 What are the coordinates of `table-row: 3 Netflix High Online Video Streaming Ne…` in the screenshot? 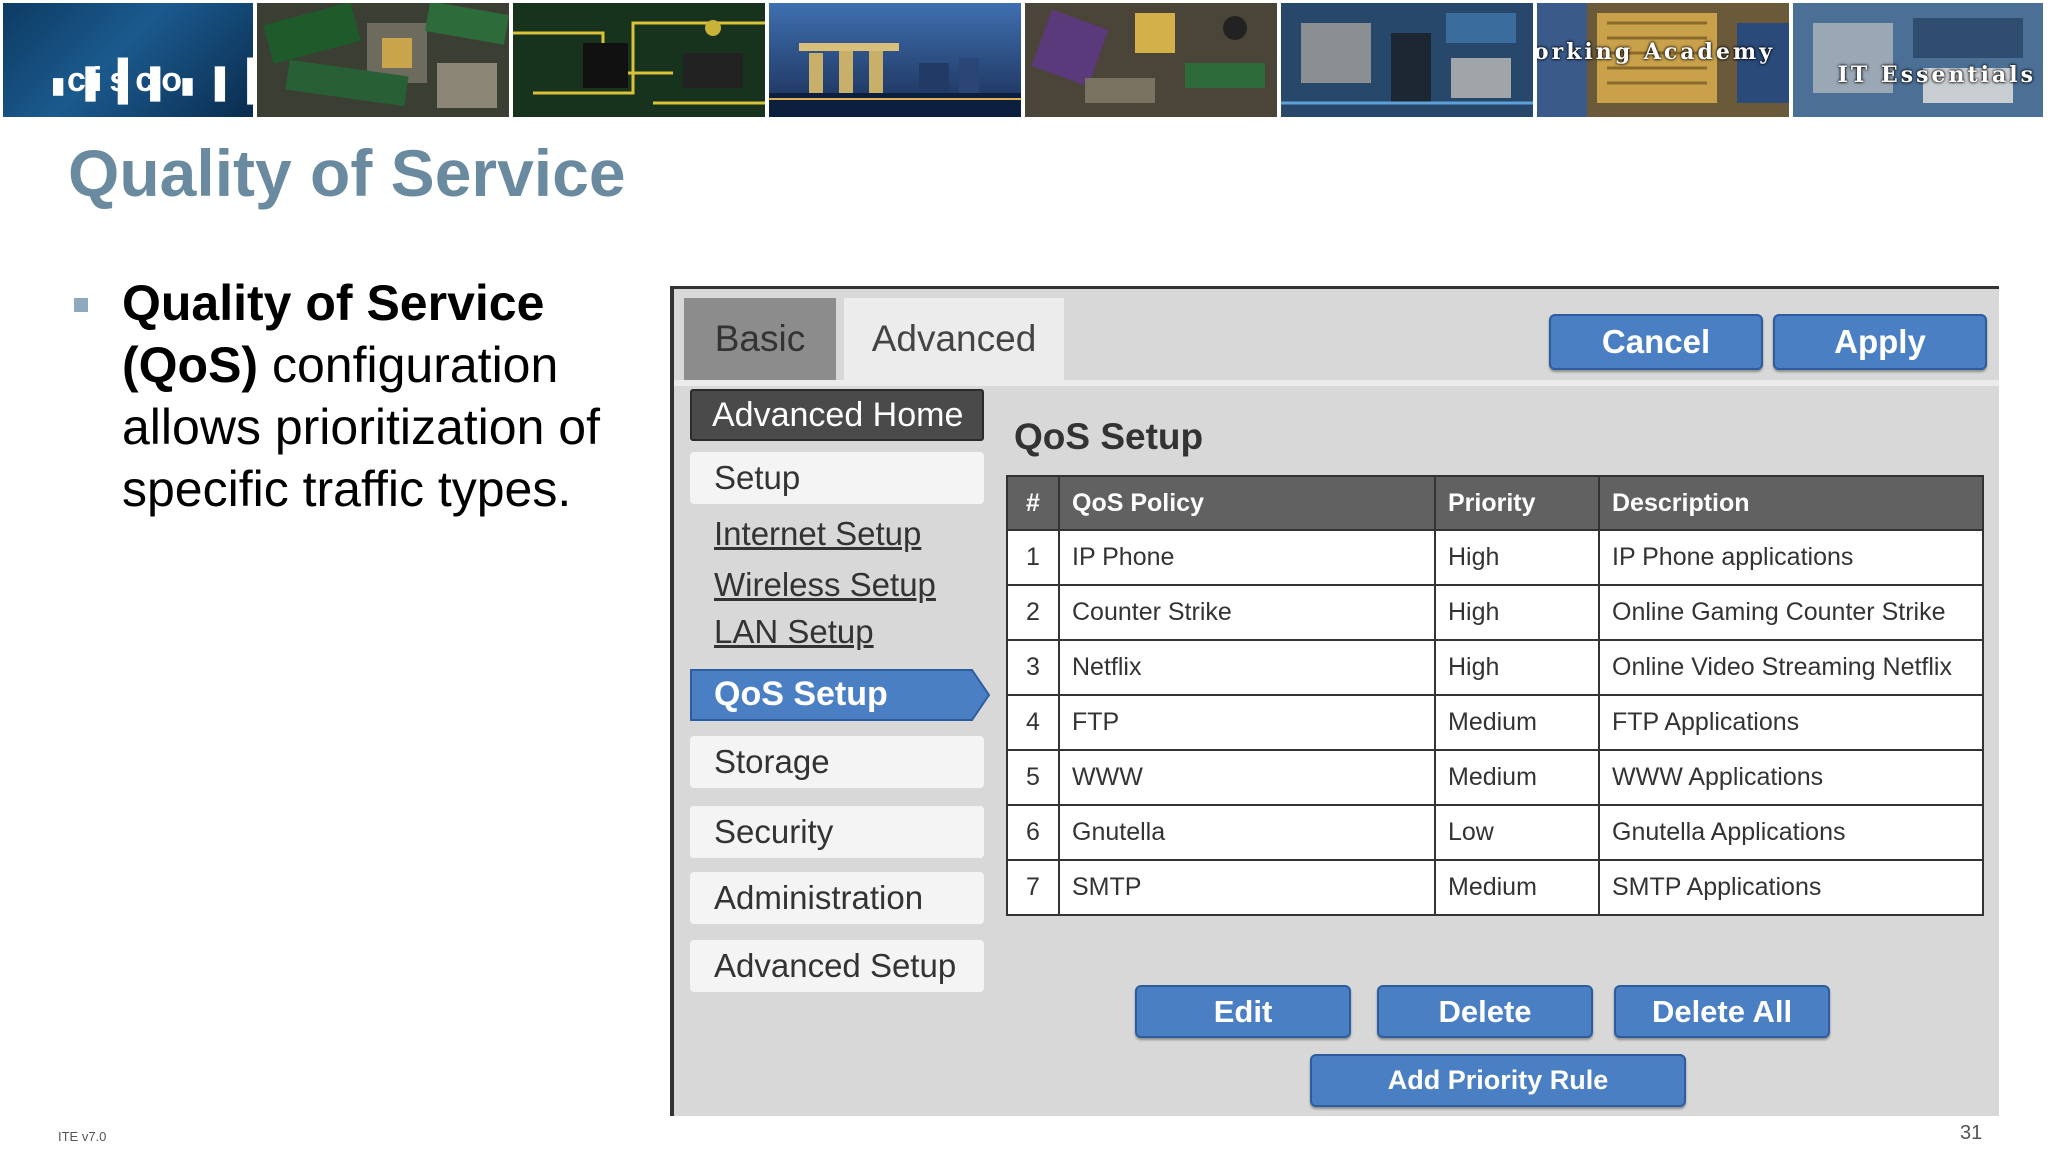 It's located at (1495, 667).